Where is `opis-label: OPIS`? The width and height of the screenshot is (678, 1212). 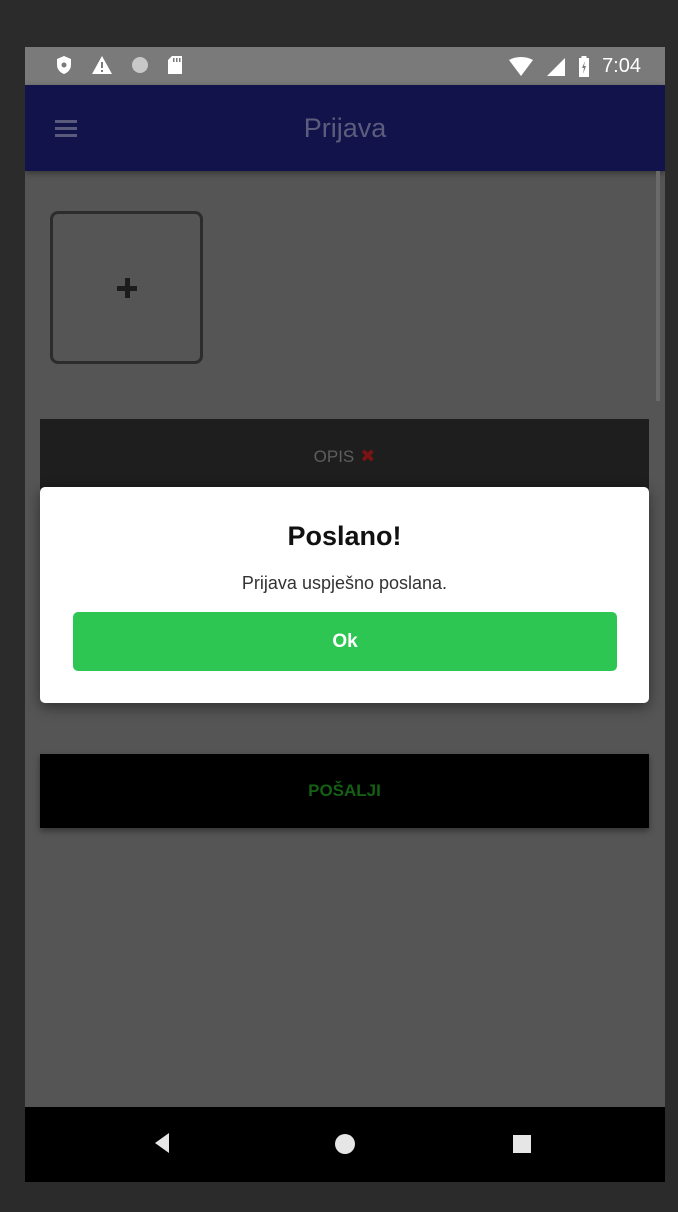 opis-label: OPIS is located at coordinates (334, 456).